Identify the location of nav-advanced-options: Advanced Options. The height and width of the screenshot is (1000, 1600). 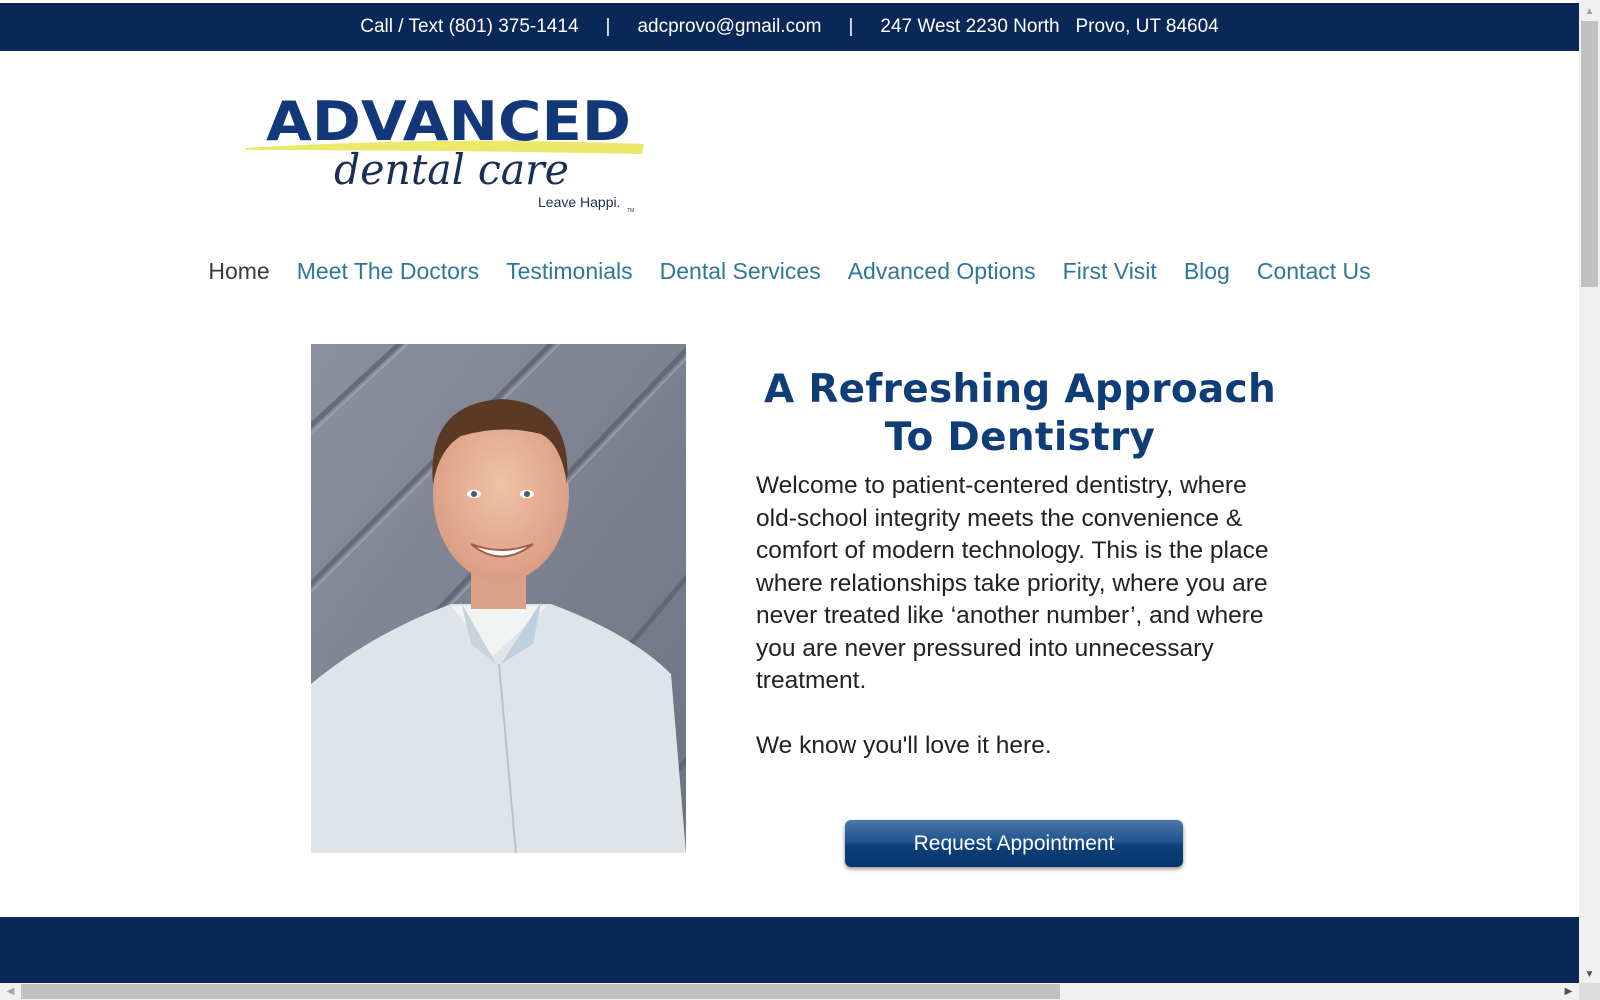
(942, 278).